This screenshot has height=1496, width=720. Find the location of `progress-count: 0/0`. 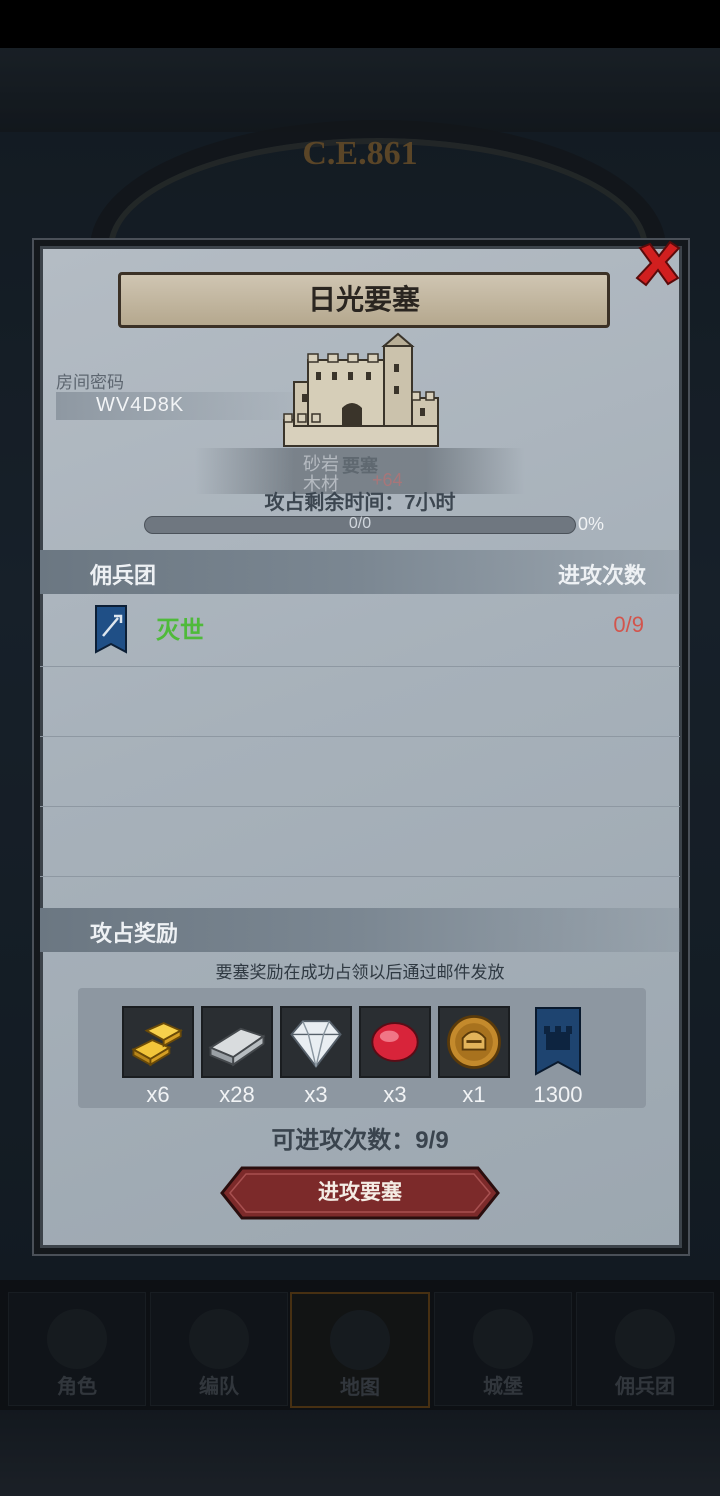

progress-count: 0/0 is located at coordinates (360, 523).